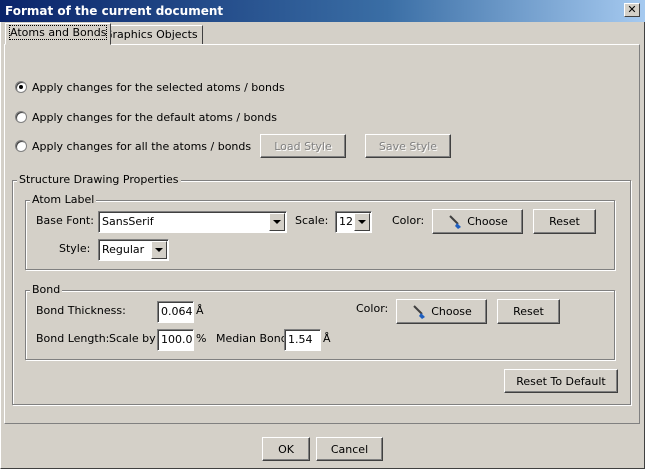 The width and height of the screenshot is (645, 469). I want to click on dialog-title: Format of the current document, so click(114, 11).